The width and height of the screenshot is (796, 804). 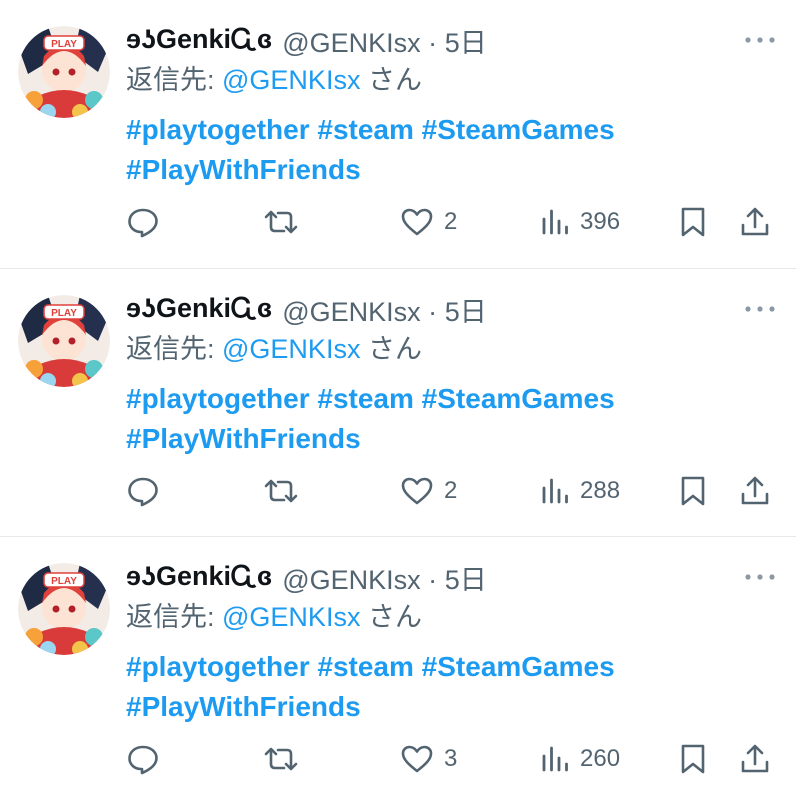 I want to click on tweet-actions: 2 396, so click(x=451, y=222).